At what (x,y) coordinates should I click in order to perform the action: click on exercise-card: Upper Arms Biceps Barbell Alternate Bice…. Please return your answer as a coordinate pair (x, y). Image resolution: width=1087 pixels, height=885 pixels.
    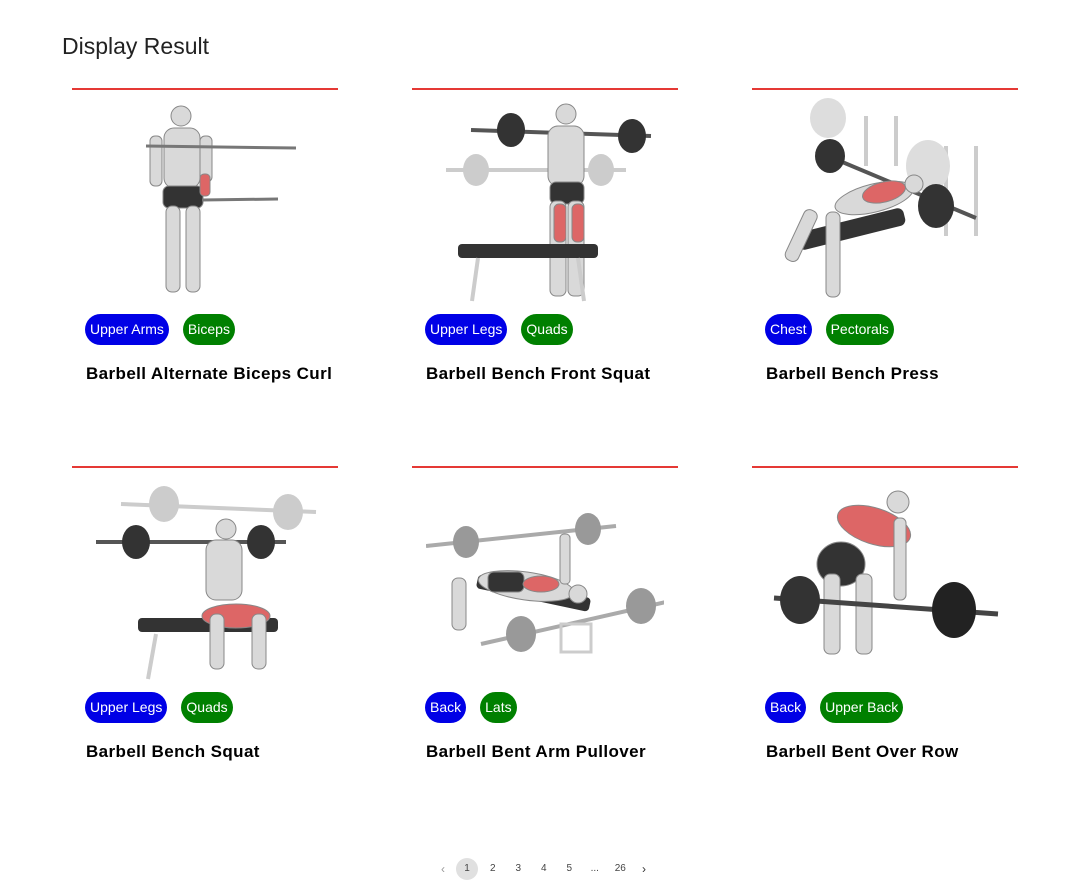
    Looking at the image, I should click on (205, 258).